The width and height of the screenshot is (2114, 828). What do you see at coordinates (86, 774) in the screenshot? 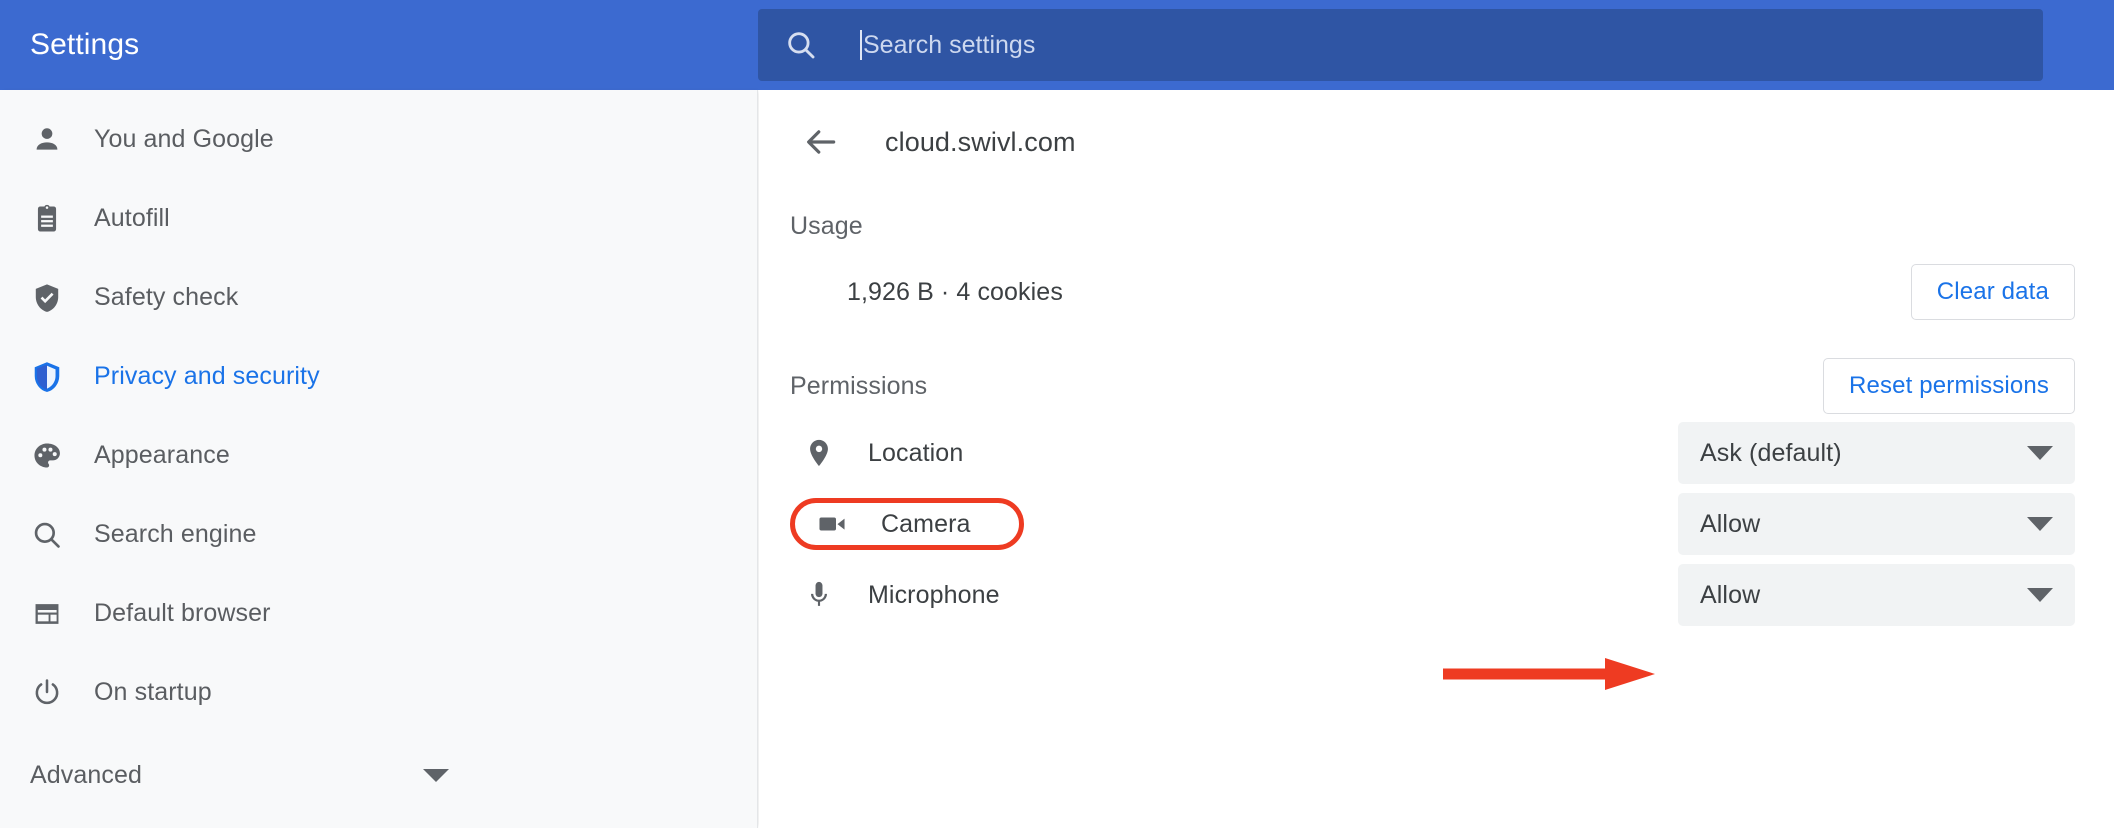
I see `sidebar-advanced-label: Advanced` at bounding box center [86, 774].